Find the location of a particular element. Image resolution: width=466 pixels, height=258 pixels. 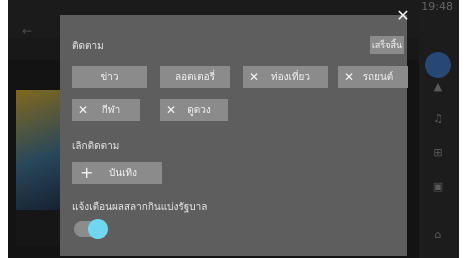

chip-lottery: ลอตเตอรี่ is located at coordinates (195, 77).